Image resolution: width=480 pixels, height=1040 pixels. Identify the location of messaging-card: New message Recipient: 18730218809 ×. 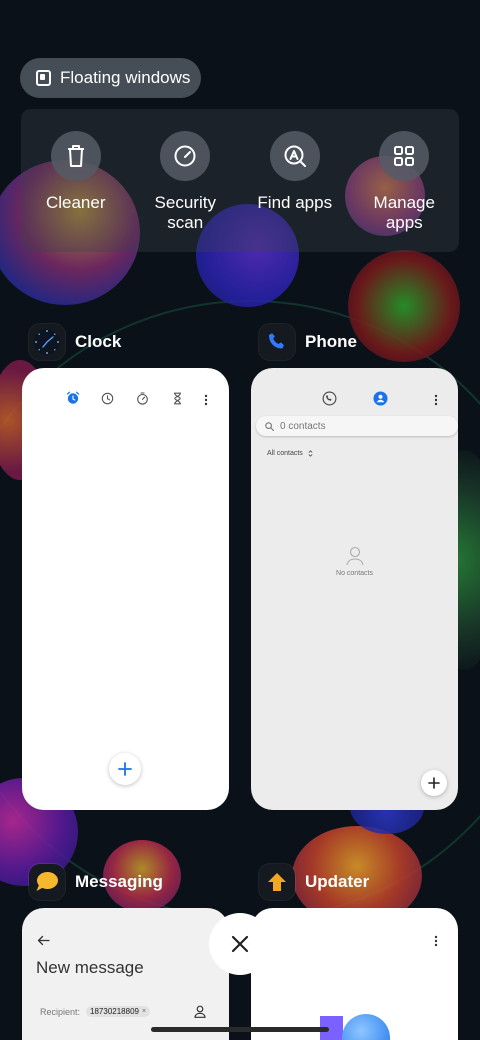
(125, 974).